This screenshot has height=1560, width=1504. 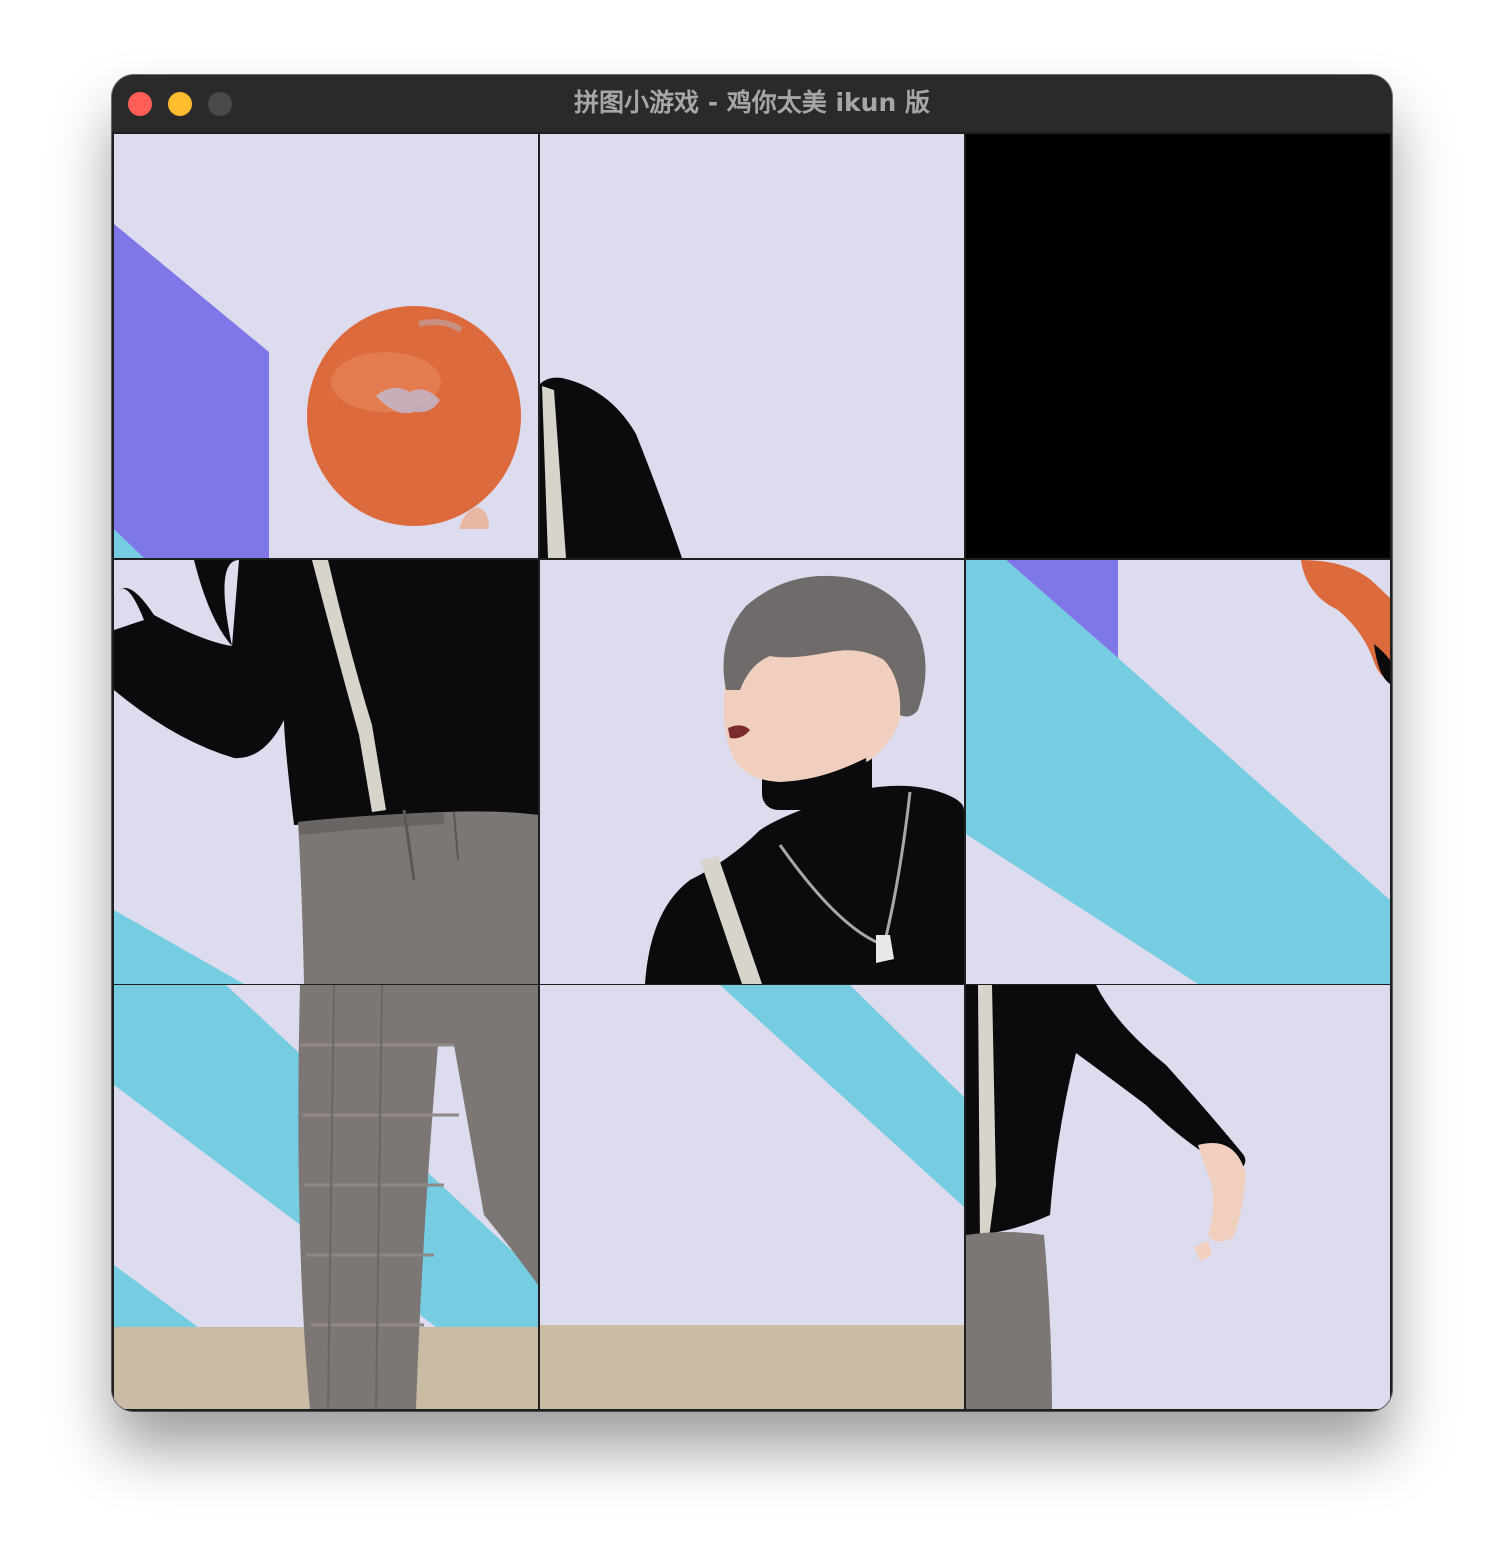 I want to click on puzzle-tile-basketball, so click(x=326, y=346).